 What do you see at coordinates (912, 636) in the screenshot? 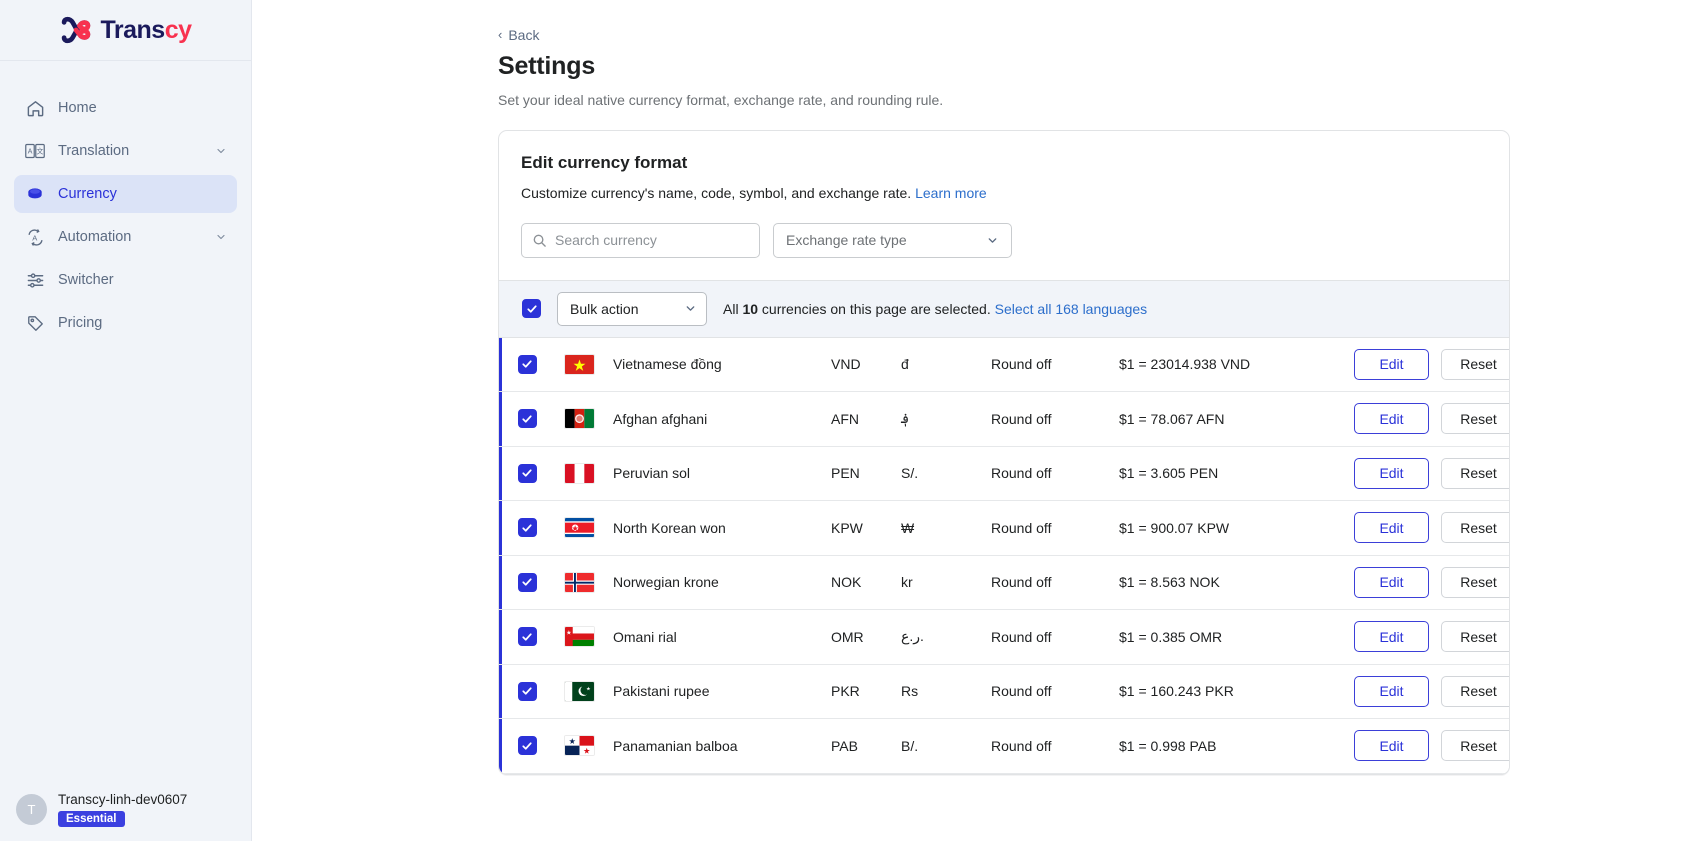
I see `currency-symbol: ر.ع.` at bounding box center [912, 636].